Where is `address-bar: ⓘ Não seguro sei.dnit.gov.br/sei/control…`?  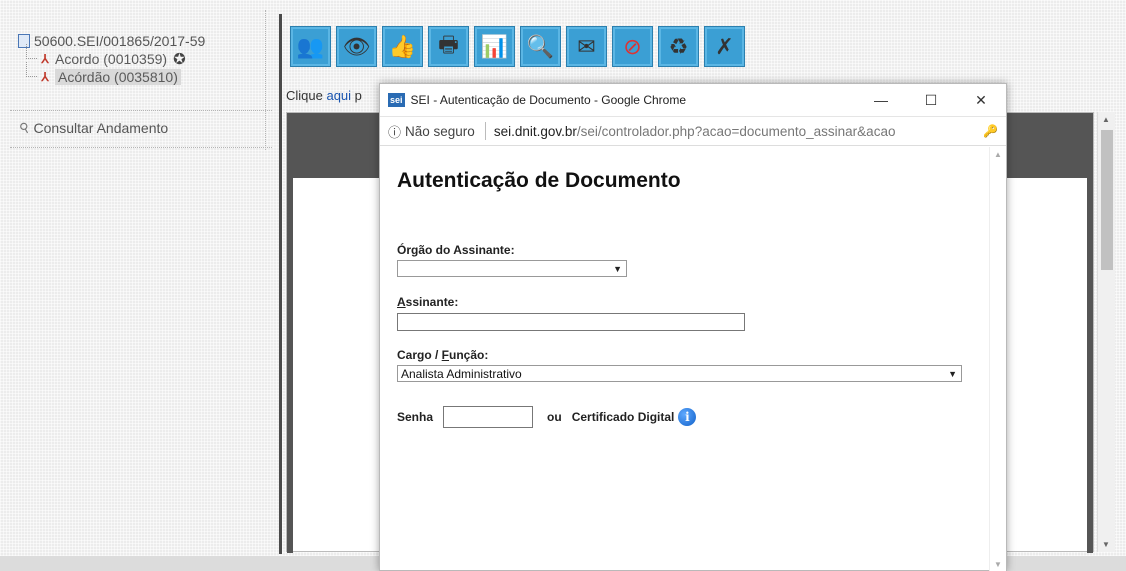
address-bar: ⓘ Não seguro sei.dnit.gov.br/sei/control… is located at coordinates (693, 131).